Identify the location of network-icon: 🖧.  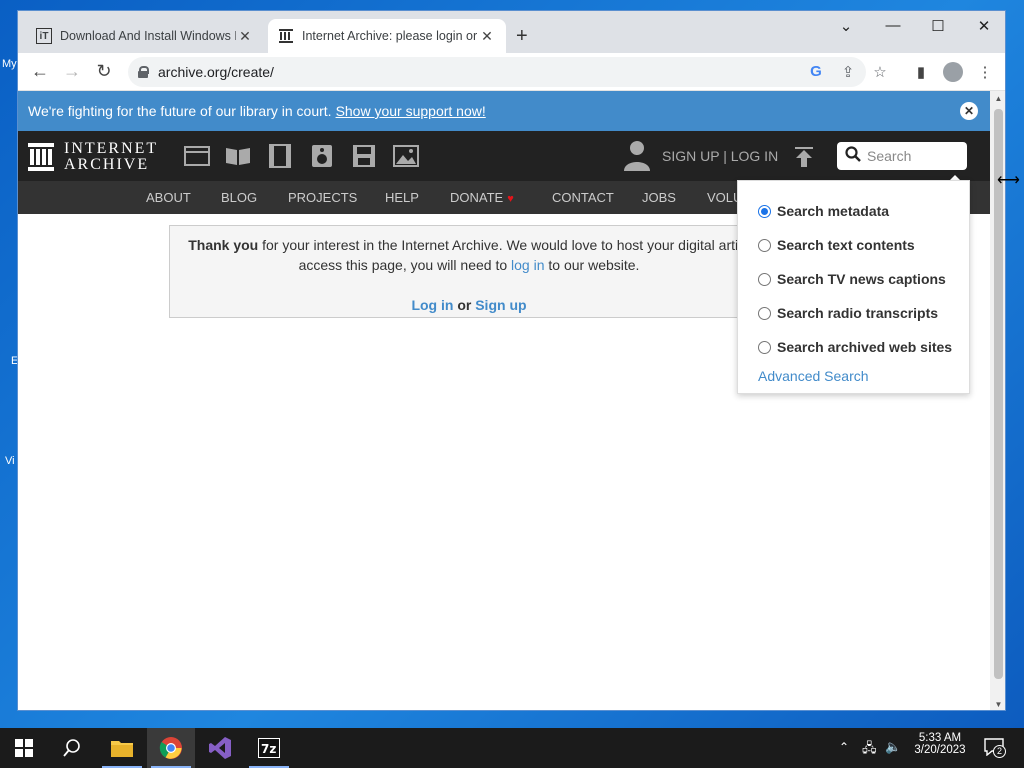
(869, 750).